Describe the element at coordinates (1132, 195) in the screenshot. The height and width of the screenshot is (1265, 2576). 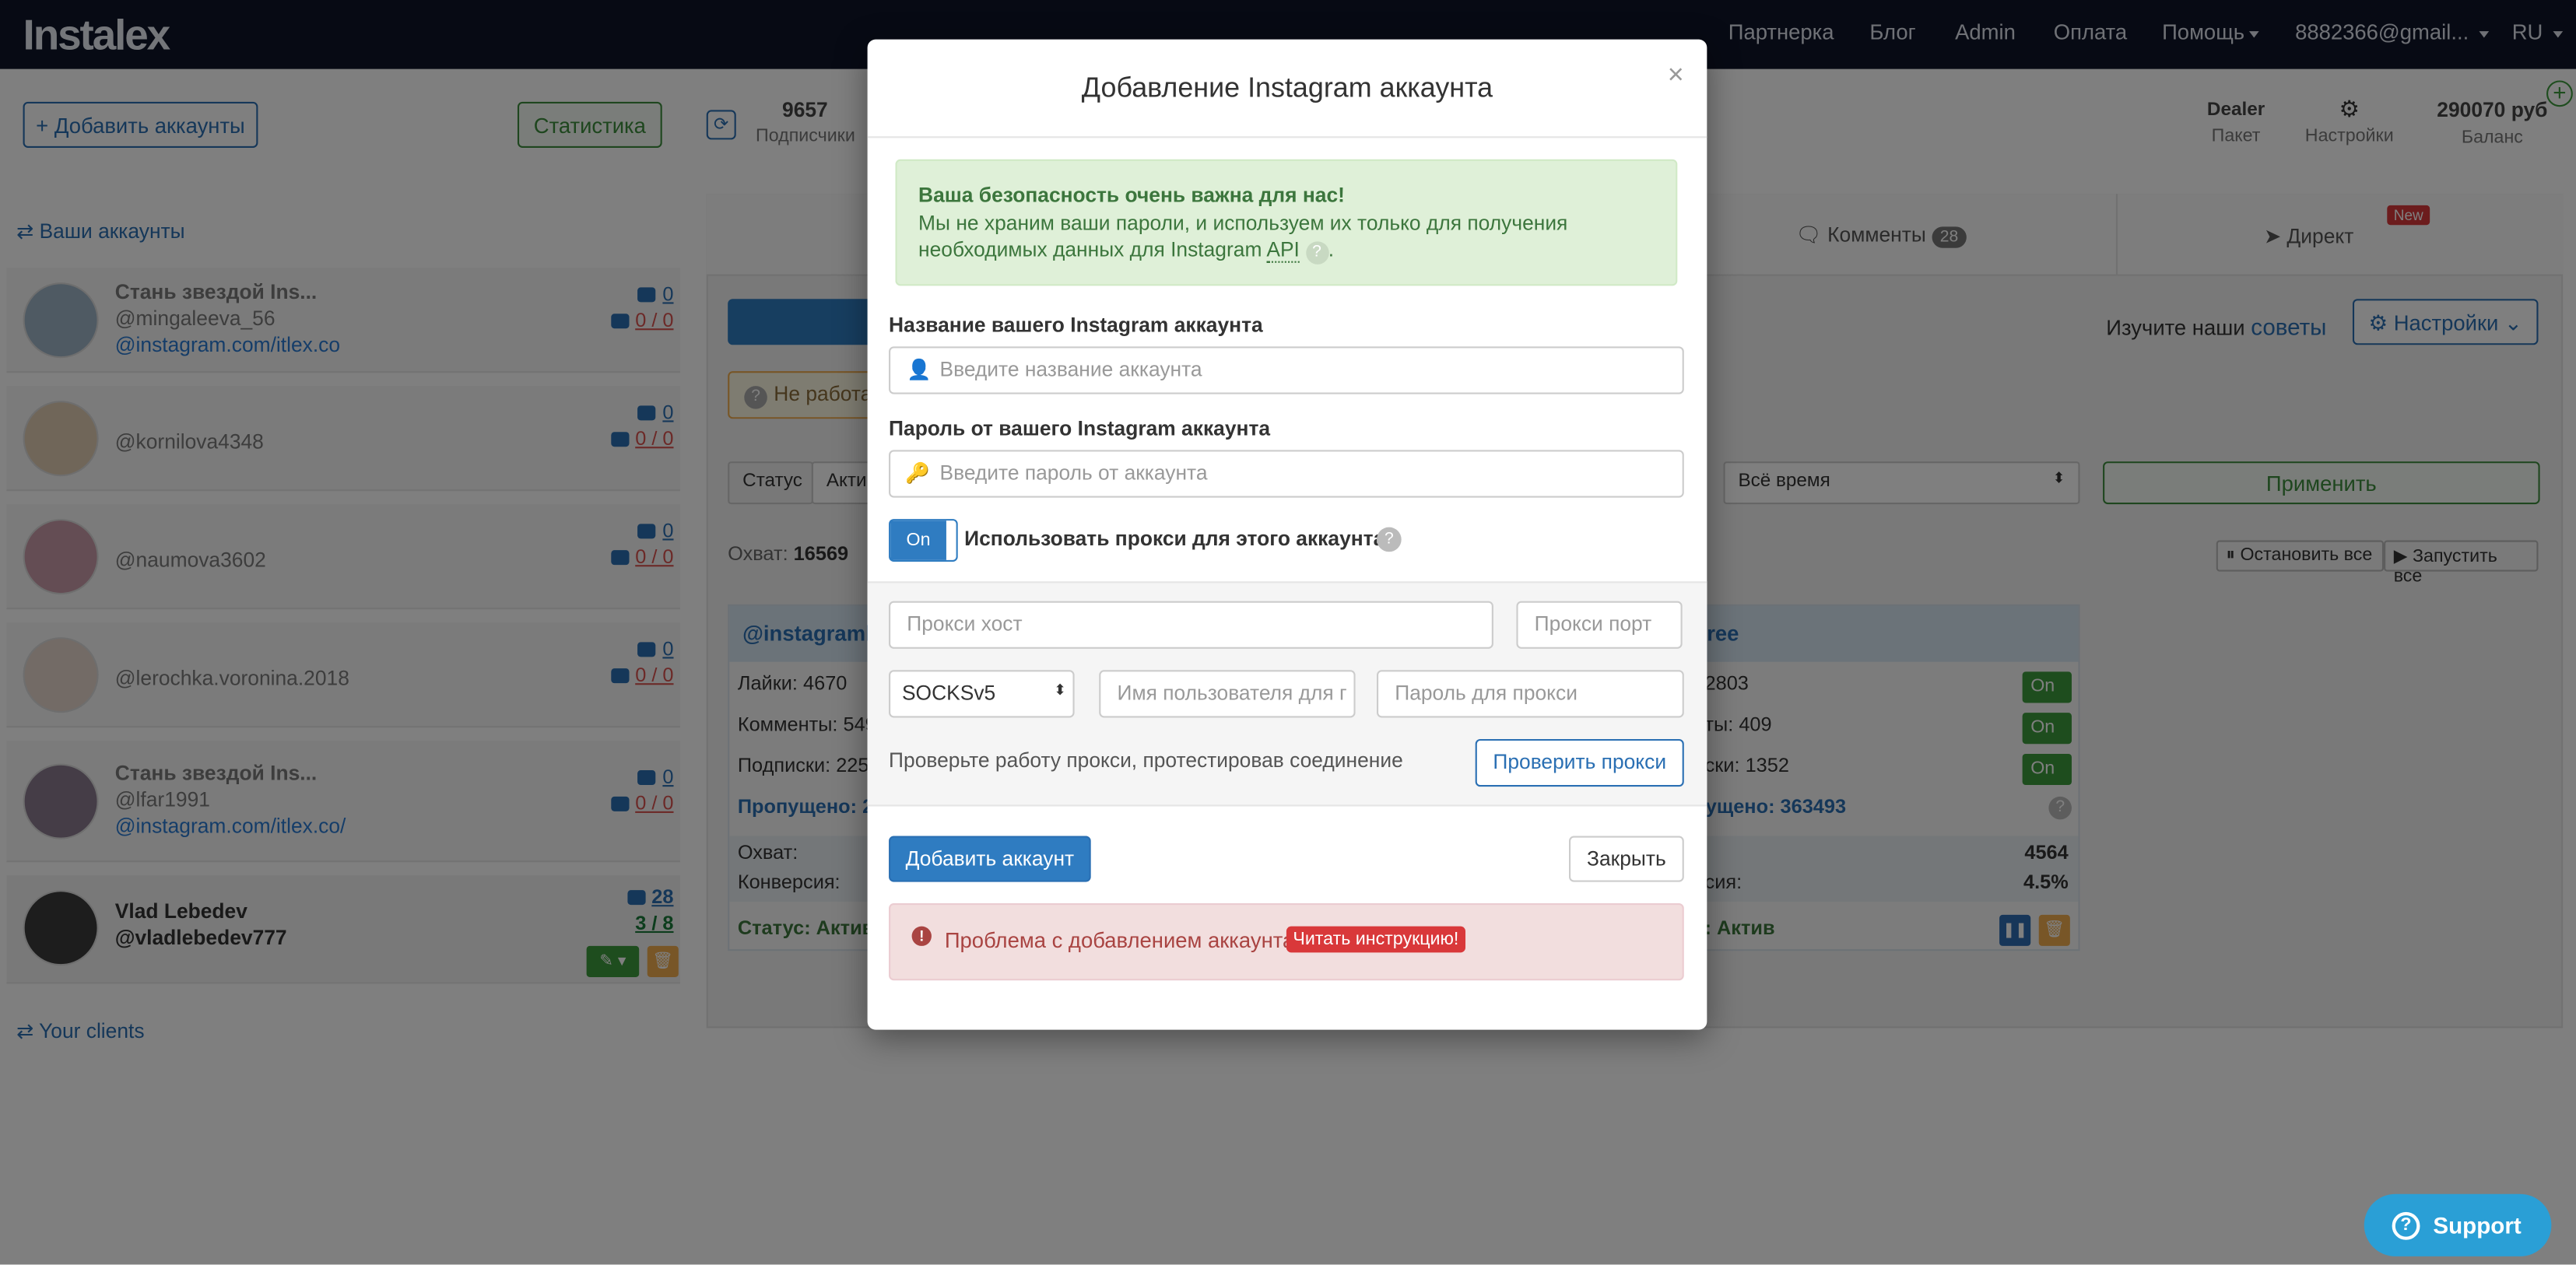
I see `security-title: Ваша безопасность очень важна для нас!` at that location.